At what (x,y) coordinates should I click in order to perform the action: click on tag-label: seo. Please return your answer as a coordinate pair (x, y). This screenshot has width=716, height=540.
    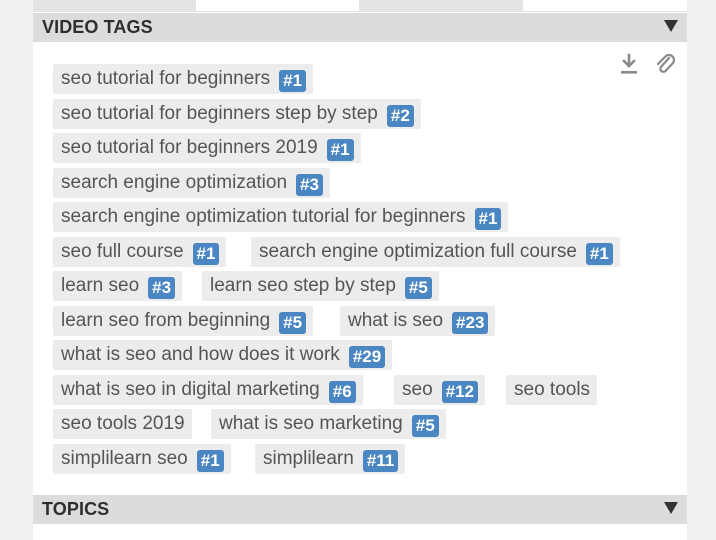
    Looking at the image, I should click on (417, 389).